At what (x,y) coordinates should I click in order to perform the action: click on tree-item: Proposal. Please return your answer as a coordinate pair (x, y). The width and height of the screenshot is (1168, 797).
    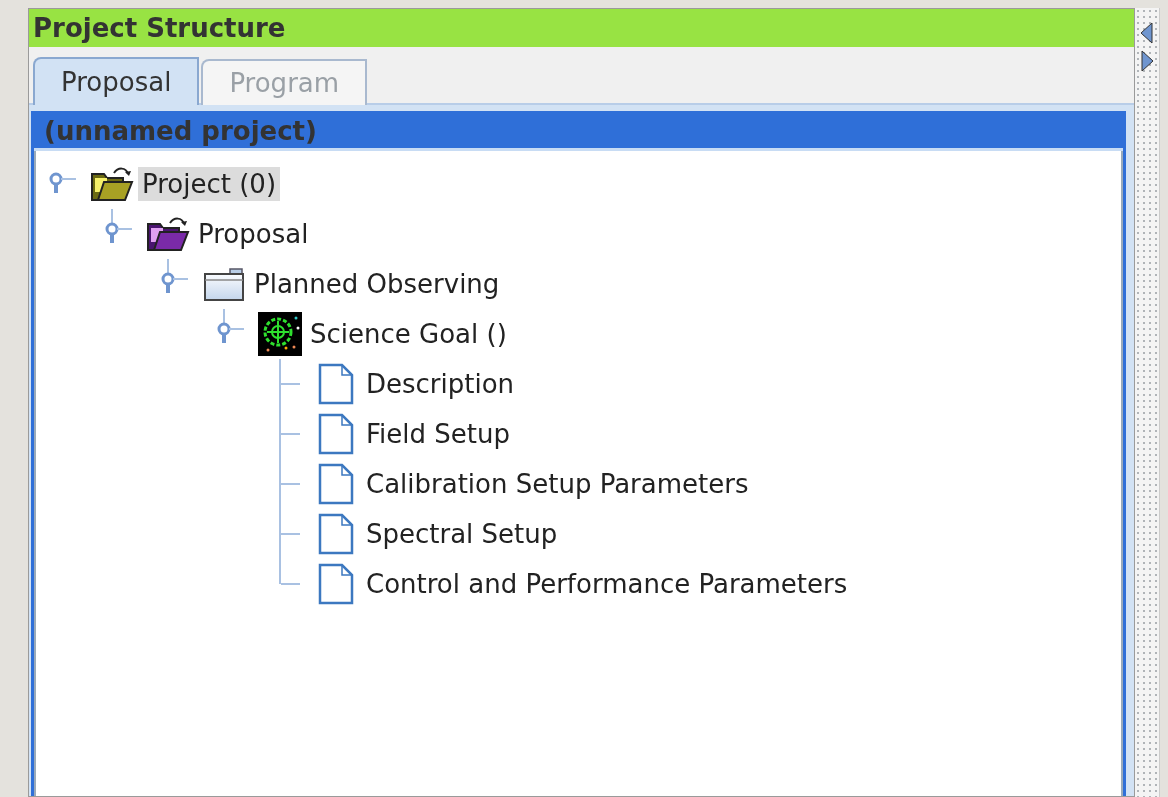
    Looking at the image, I should click on (253, 234).